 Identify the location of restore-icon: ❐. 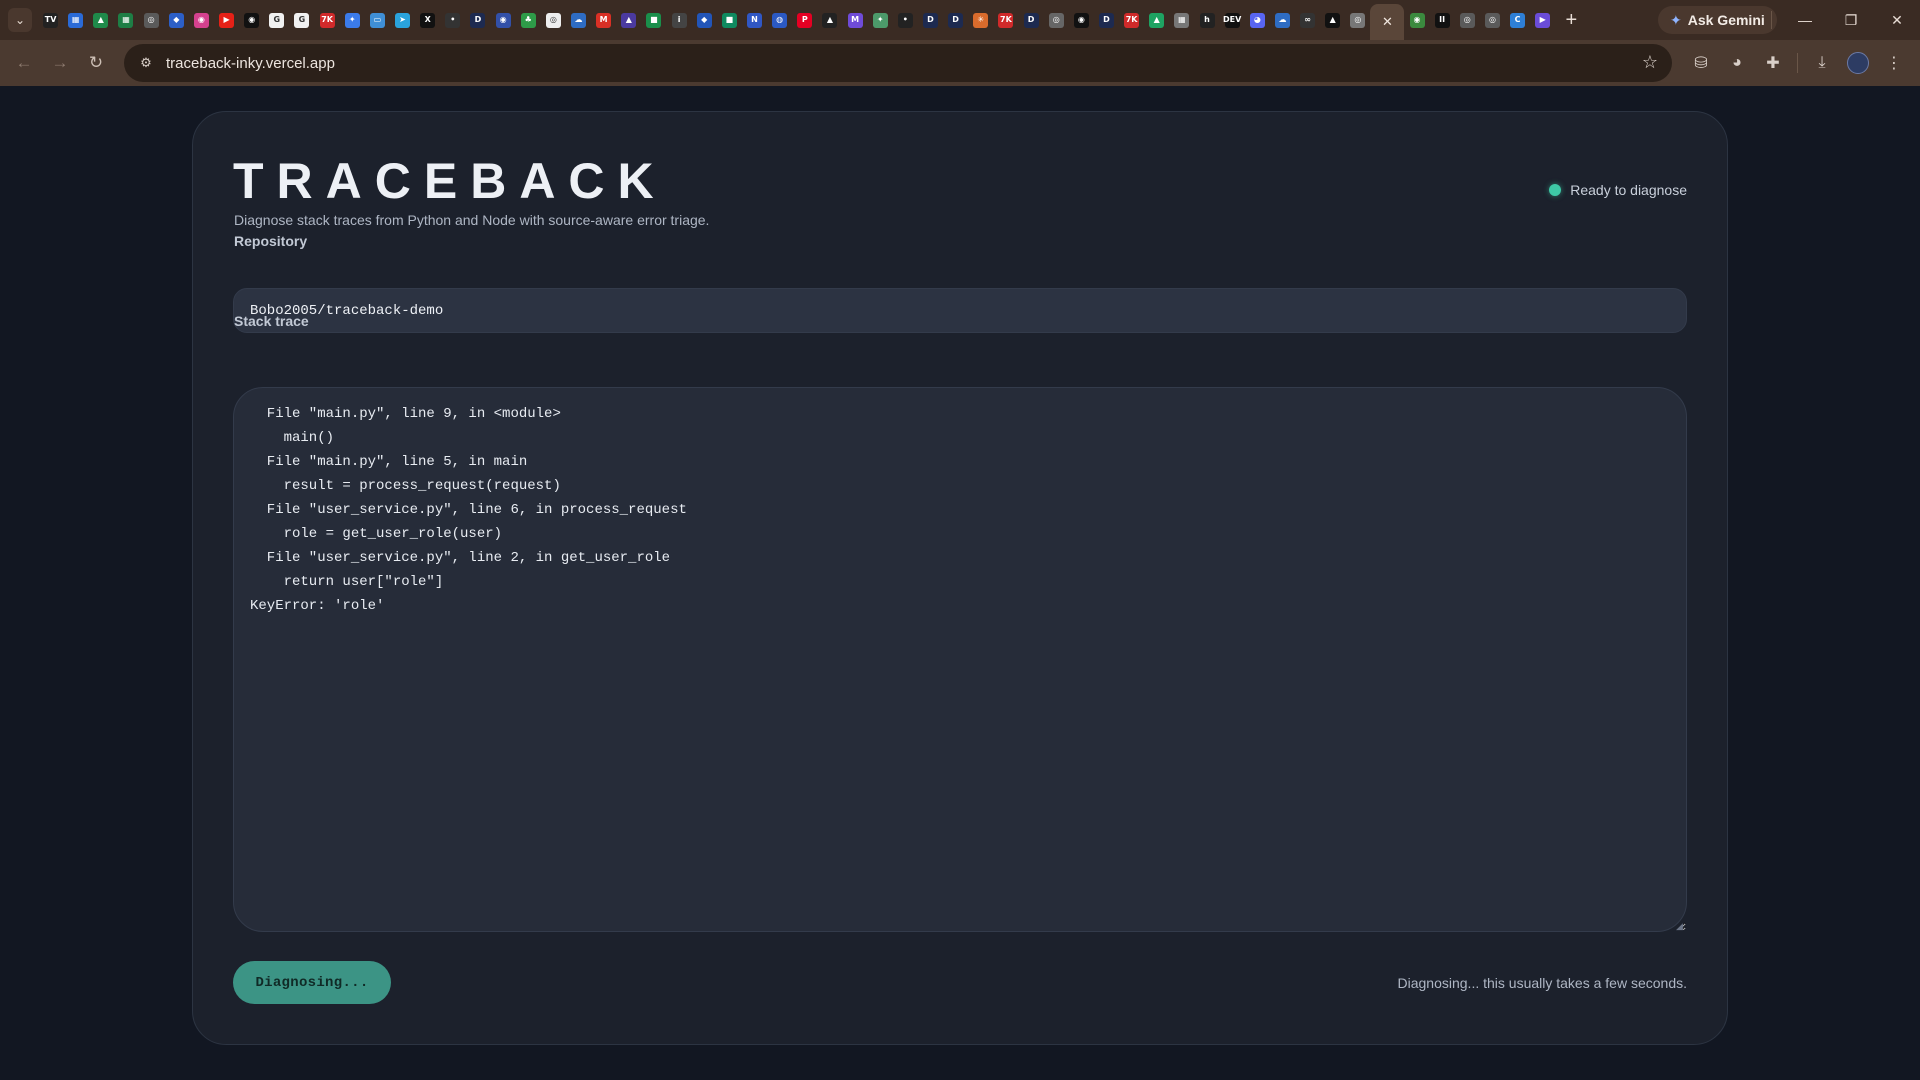
(1851, 20).